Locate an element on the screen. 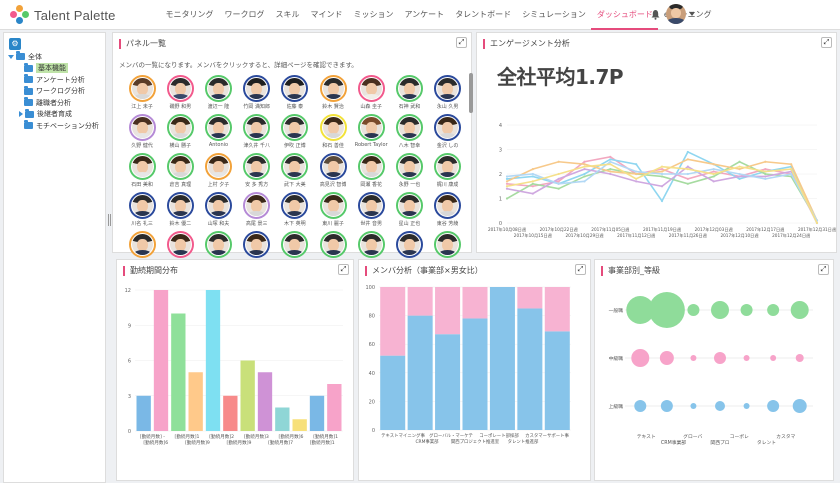 Image resolution: width=840 pixels, height=483 pixels. member-card: 倉吉 真理 is located at coordinates (180, 170).